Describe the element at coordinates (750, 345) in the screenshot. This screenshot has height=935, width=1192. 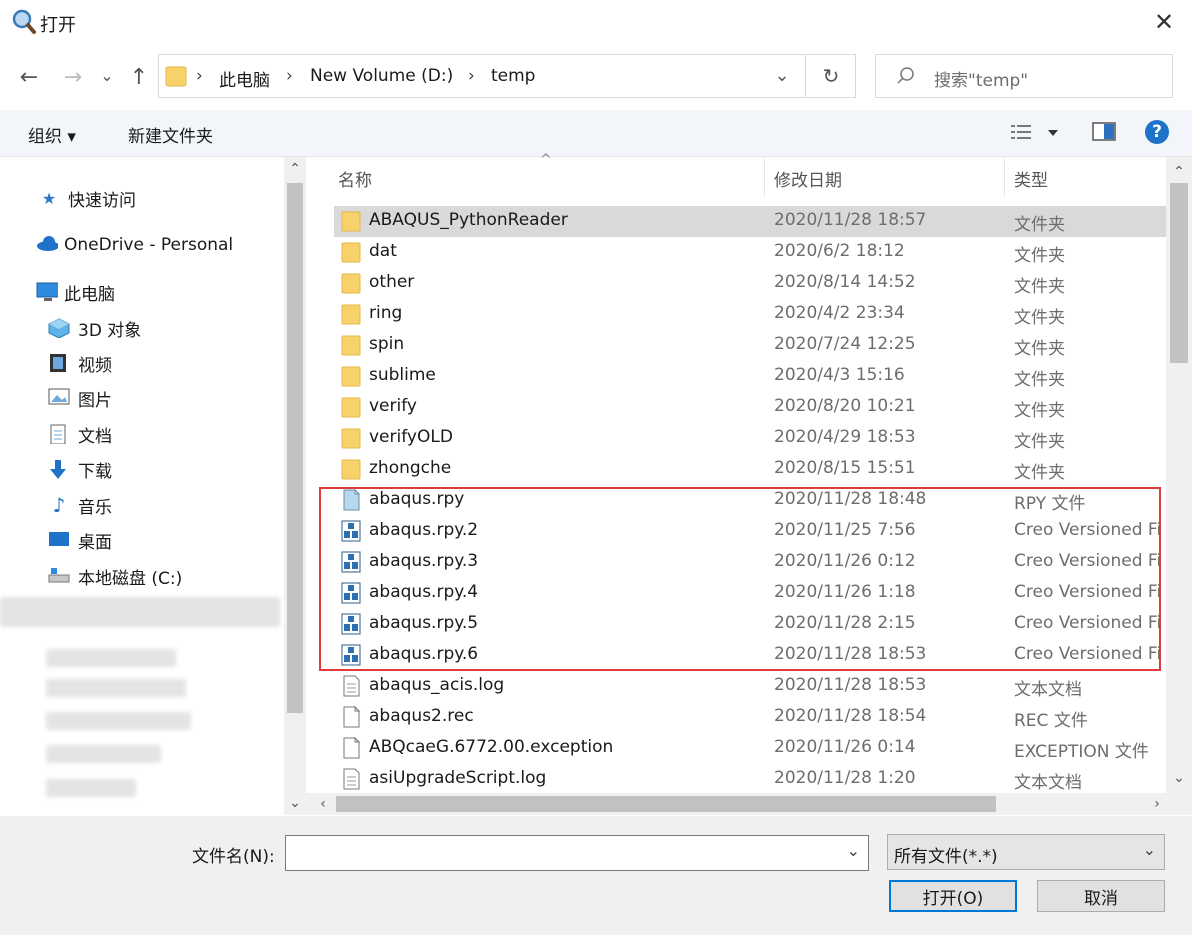
I see `file-row: spin 2020/7/24 12:25 文件夹` at that location.